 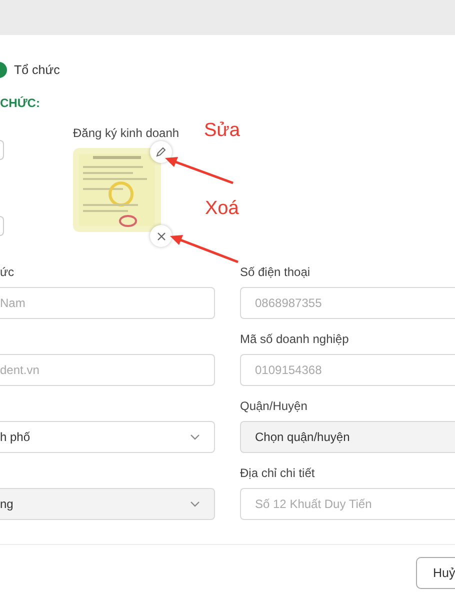 I want to click on section-title: CHỨC:, so click(x=20, y=103).